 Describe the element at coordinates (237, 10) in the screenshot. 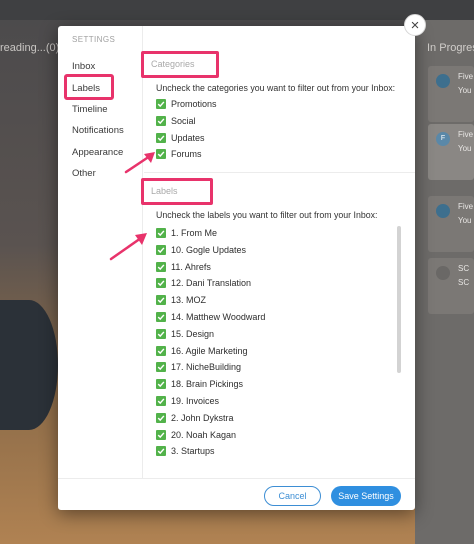

I see `background-topbar` at that location.